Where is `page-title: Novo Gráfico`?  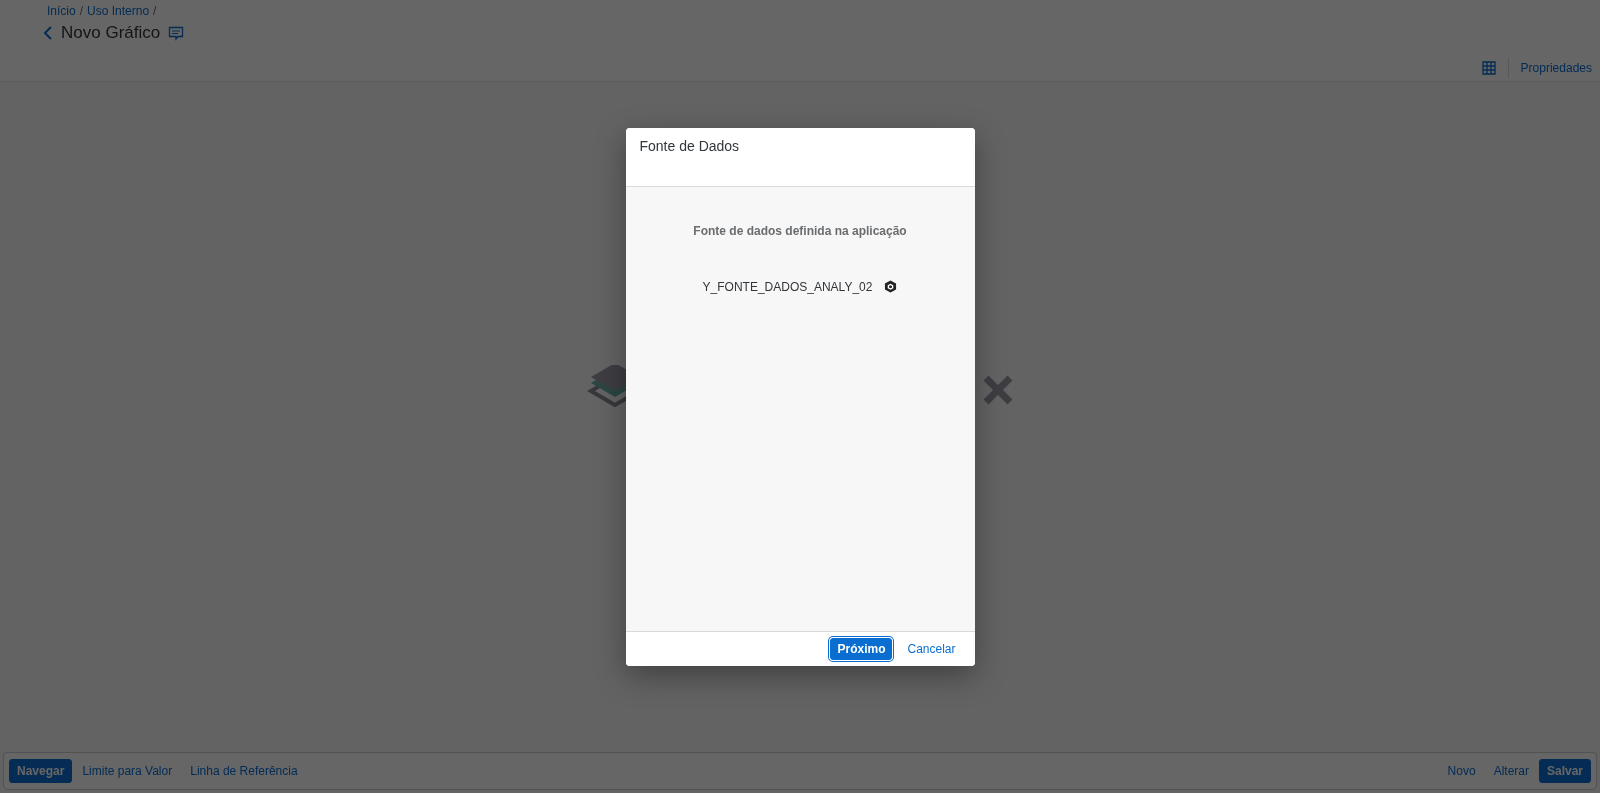
page-title: Novo Gráfico is located at coordinates (111, 33).